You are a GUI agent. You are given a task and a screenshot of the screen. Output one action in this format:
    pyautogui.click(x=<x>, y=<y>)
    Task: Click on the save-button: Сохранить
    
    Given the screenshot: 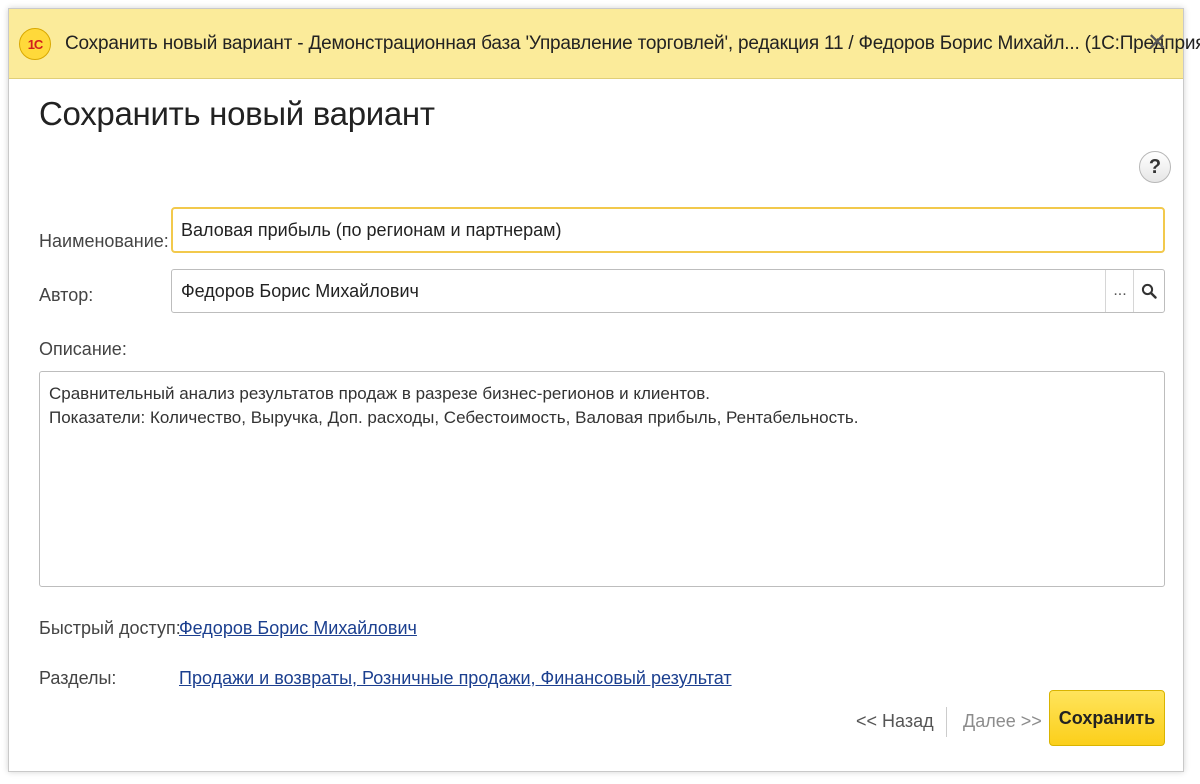 What is the action you would take?
    pyautogui.click(x=1107, y=718)
    